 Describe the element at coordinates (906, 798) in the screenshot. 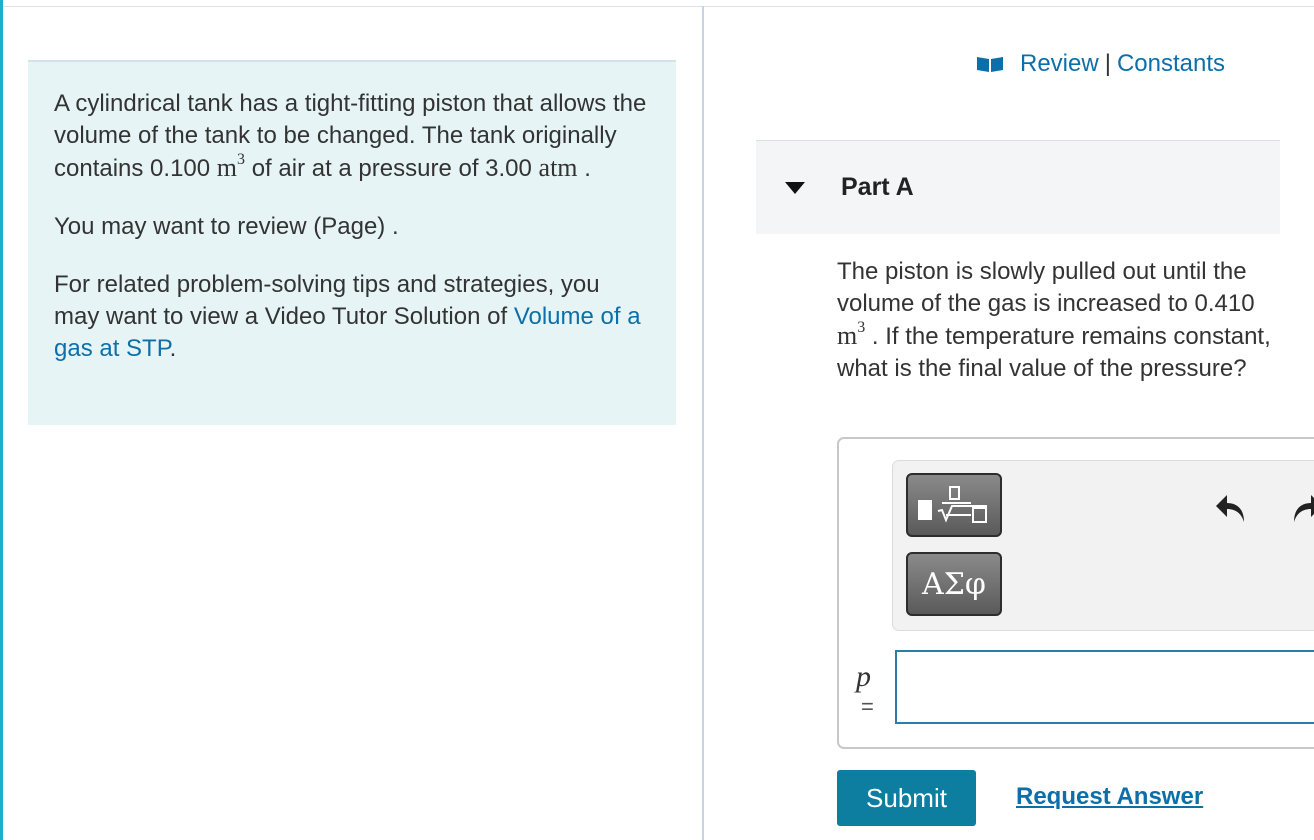

I see `submit-button: Submit` at that location.